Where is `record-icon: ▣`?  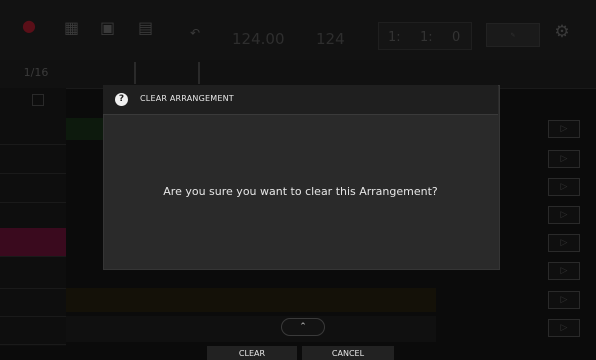
record-icon: ▣ is located at coordinates (107, 27).